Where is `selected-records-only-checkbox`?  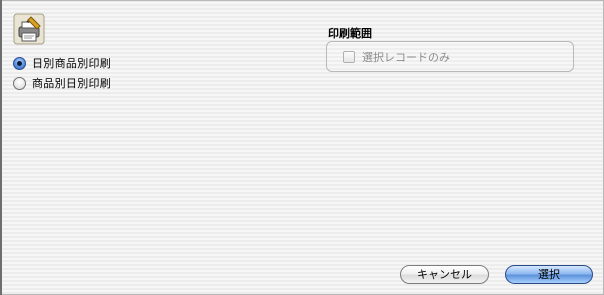 selected-records-only-checkbox is located at coordinates (349, 57).